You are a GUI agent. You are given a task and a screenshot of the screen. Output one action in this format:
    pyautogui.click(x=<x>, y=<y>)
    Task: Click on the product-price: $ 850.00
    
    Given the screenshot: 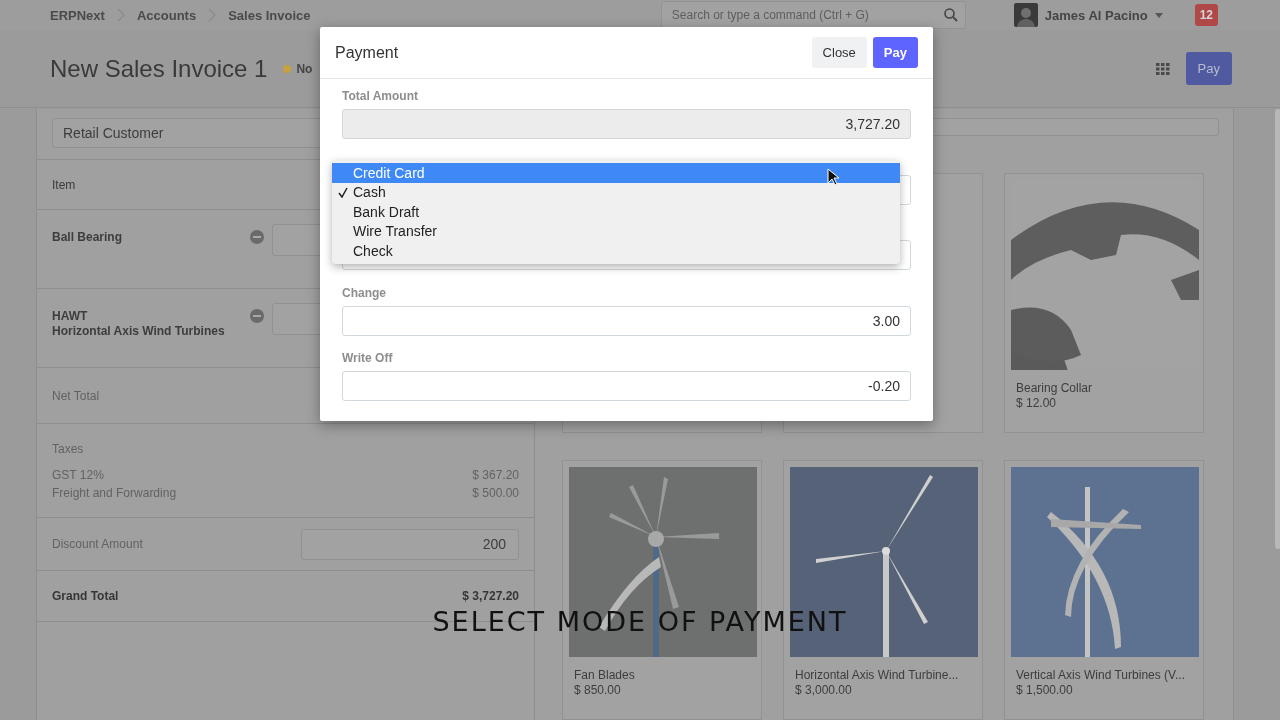 What is the action you would take?
    pyautogui.click(x=597, y=690)
    